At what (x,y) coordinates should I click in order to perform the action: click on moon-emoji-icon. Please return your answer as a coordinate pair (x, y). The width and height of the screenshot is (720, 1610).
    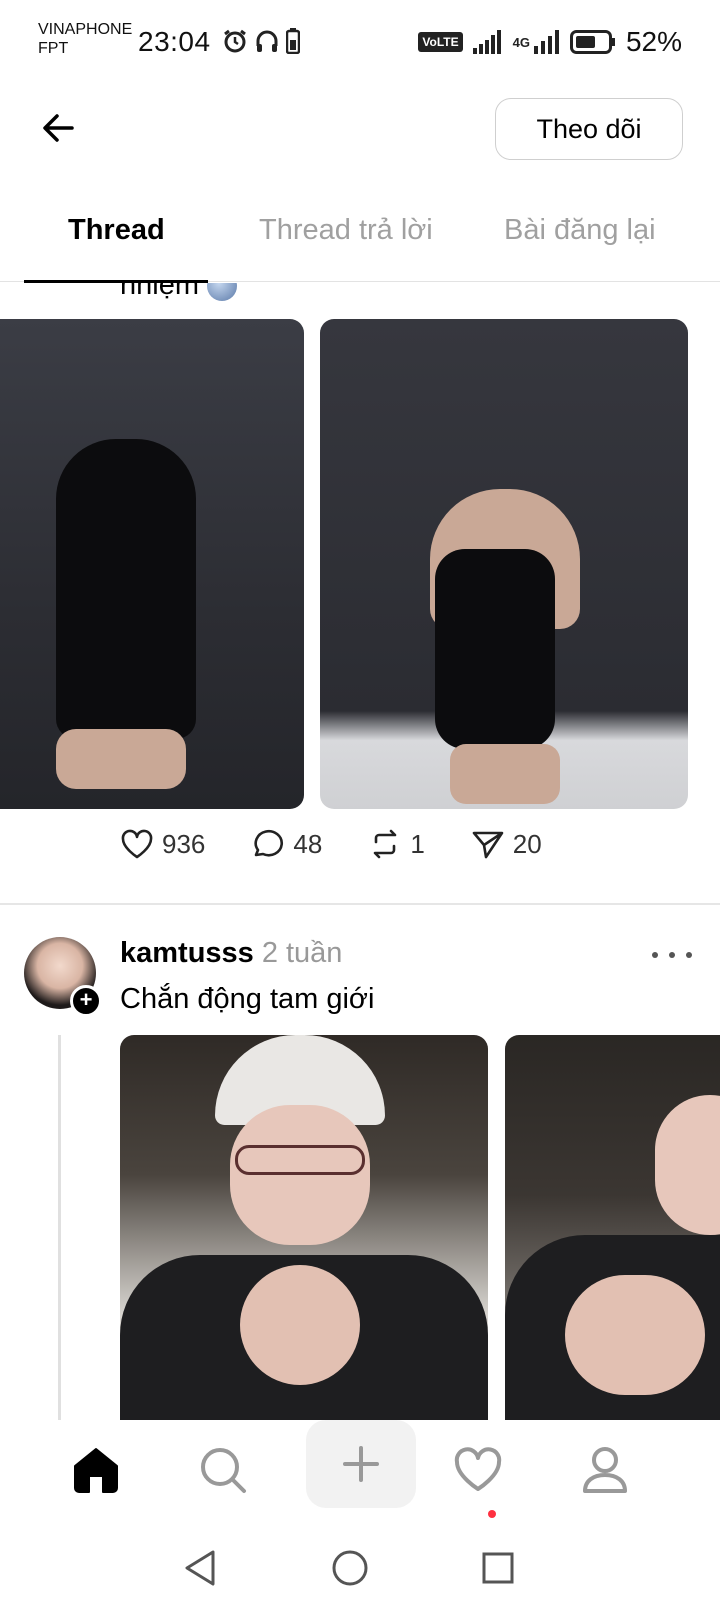
    Looking at the image, I should click on (222, 292).